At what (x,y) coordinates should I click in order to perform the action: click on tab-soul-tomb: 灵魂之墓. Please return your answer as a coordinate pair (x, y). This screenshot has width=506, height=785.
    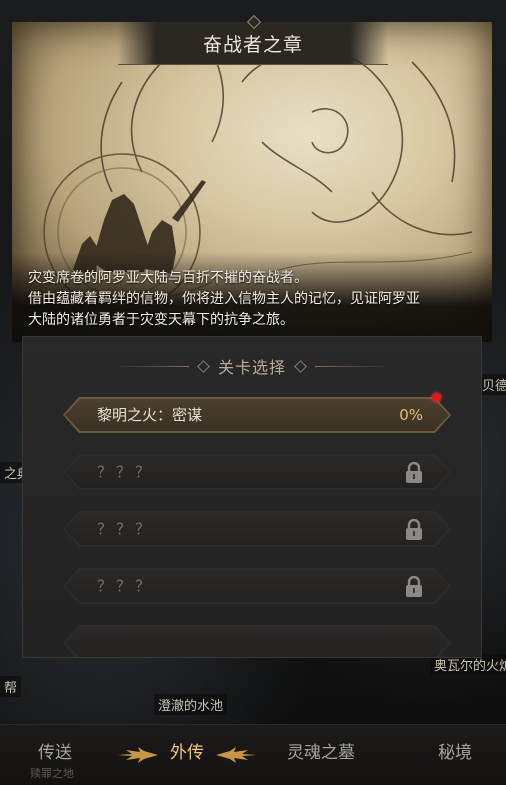
    Looking at the image, I should click on (321, 755).